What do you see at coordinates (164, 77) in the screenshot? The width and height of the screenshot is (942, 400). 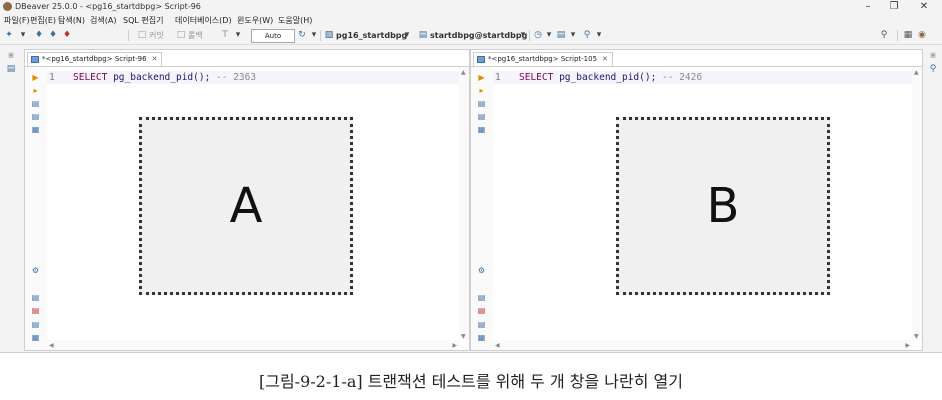 I see `code-line: SELECT pg_backend_pid(); -- 2363` at bounding box center [164, 77].